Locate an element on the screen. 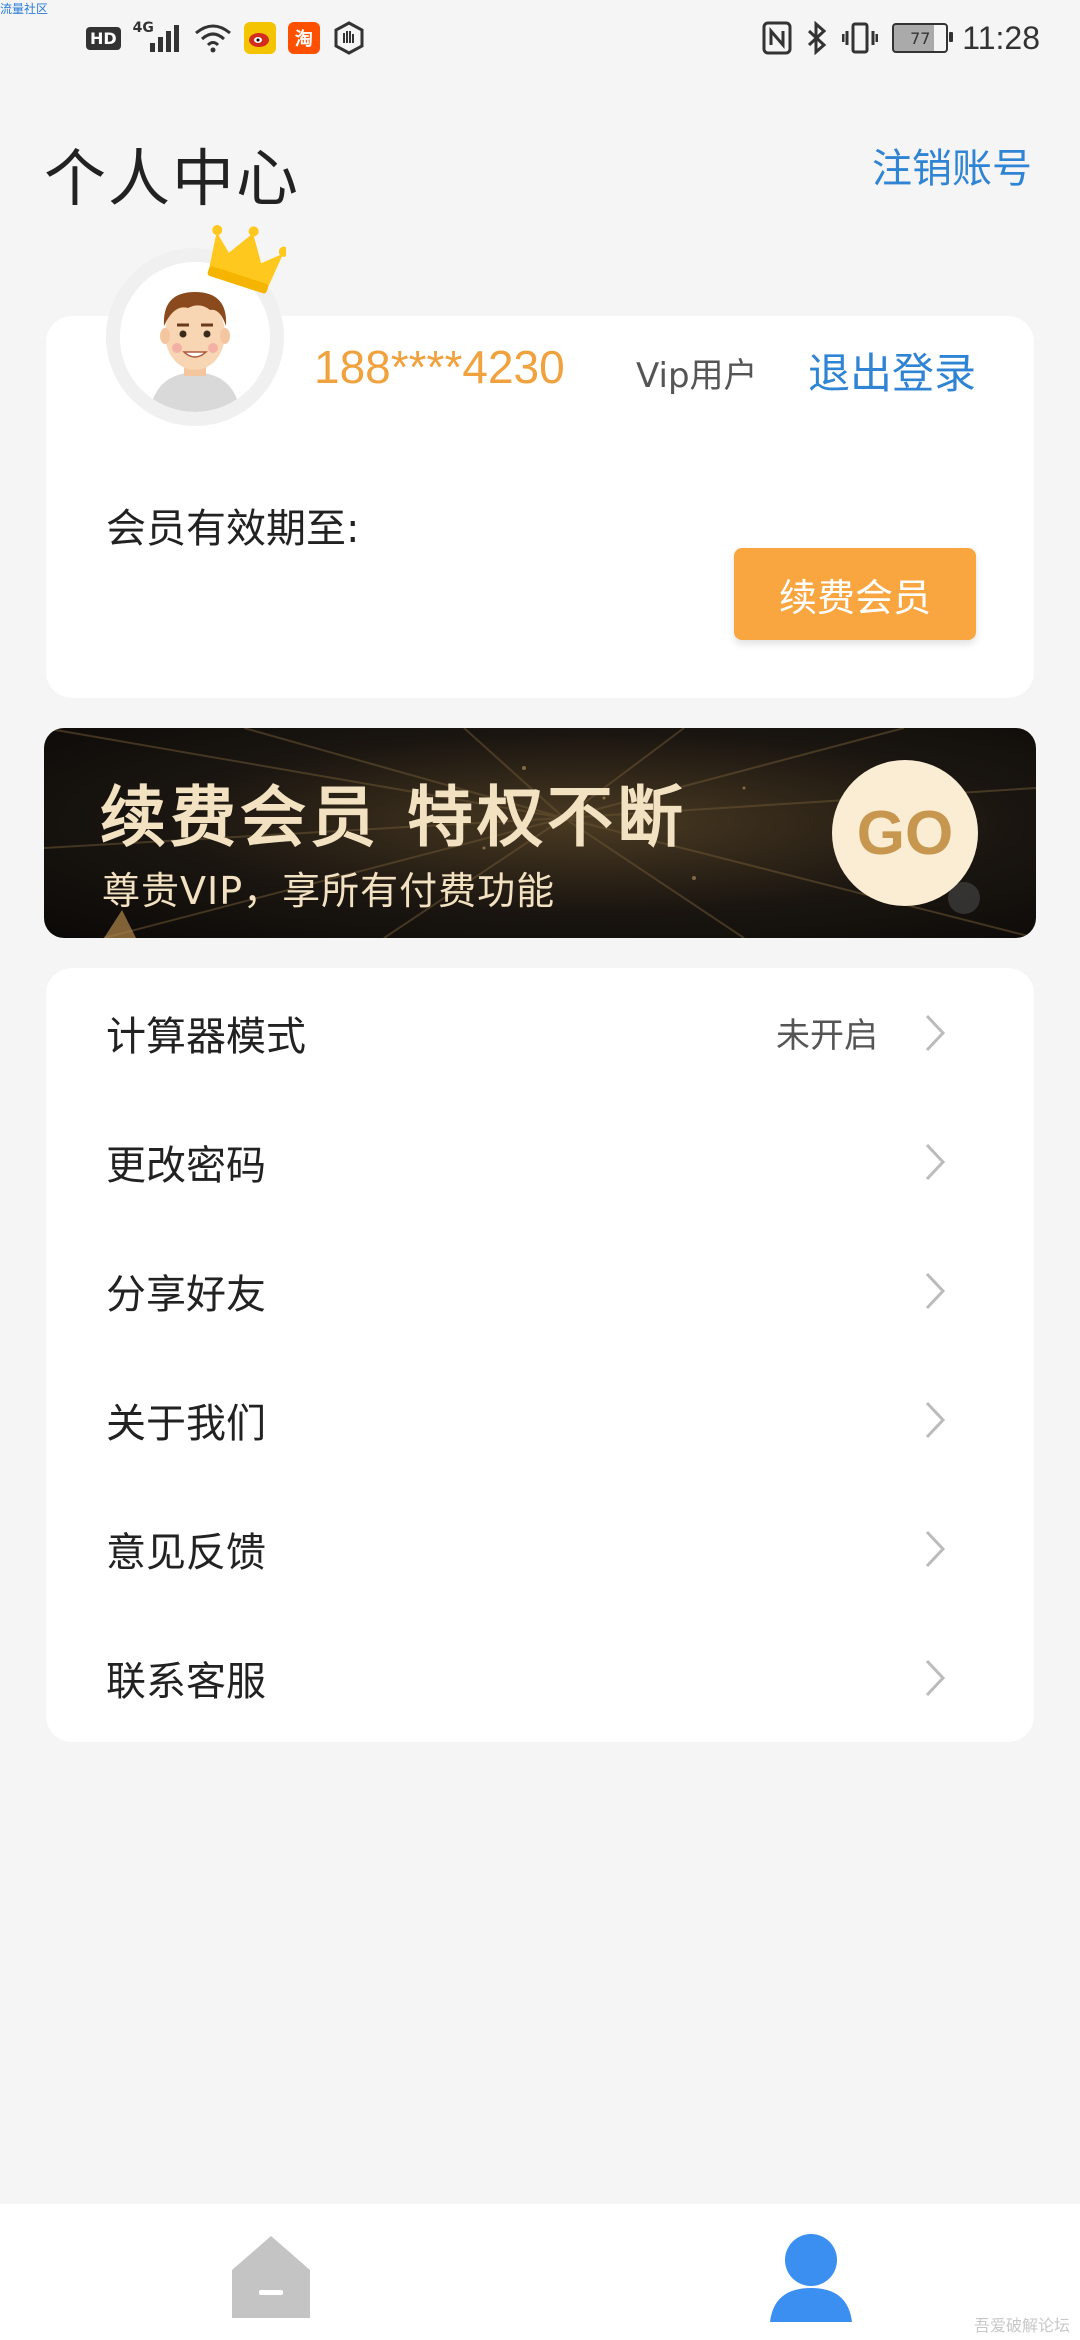 This screenshot has height=2340, width=1080. bottom-navigation: 吾爱破解论坛 is located at coordinates (540, 2272).